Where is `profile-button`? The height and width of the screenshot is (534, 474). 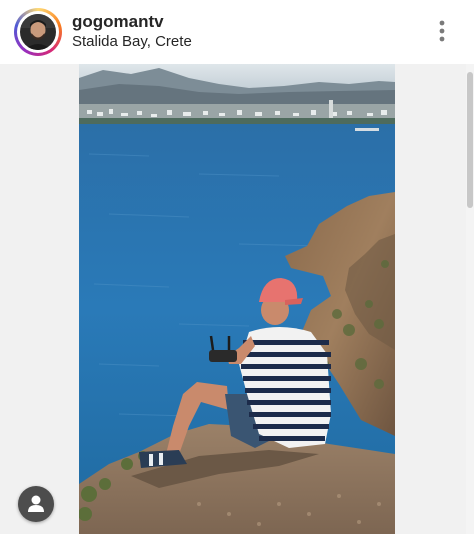 profile-button is located at coordinates (36, 504).